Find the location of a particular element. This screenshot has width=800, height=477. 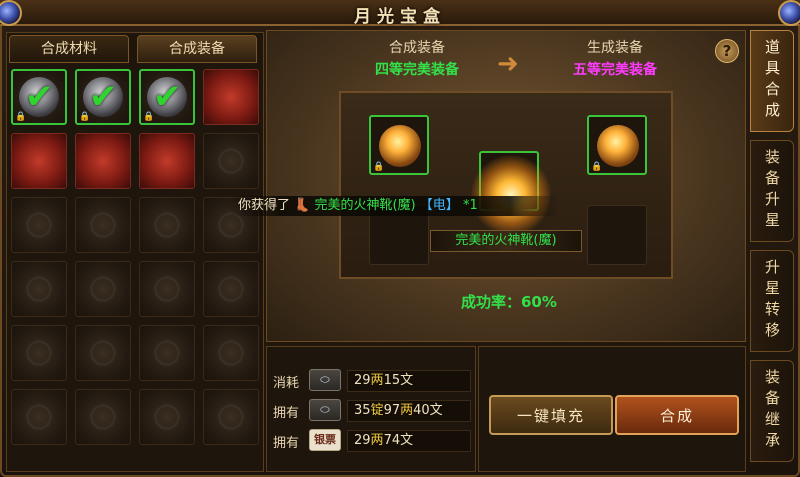

auto-fill-button: 一键填充 is located at coordinates (551, 415).